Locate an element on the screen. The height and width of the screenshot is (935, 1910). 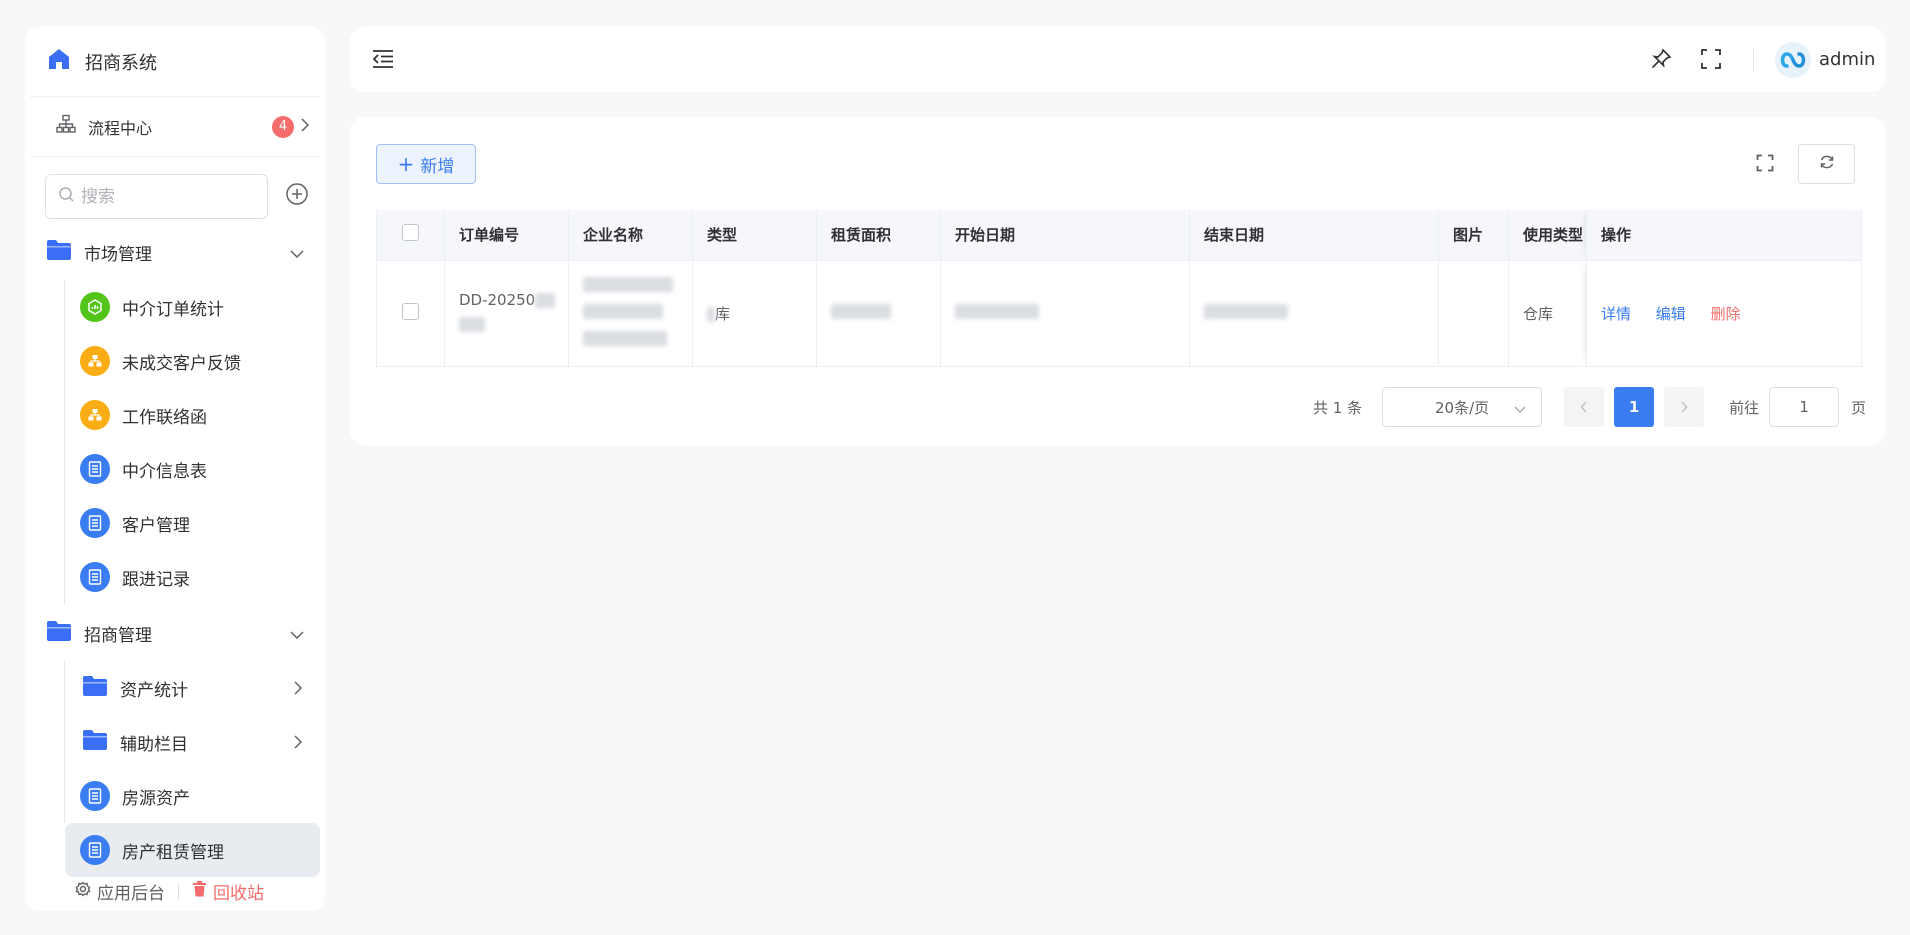
menu-item-unclosed-feedback: 未成交客户反馈 is located at coordinates (175, 361).